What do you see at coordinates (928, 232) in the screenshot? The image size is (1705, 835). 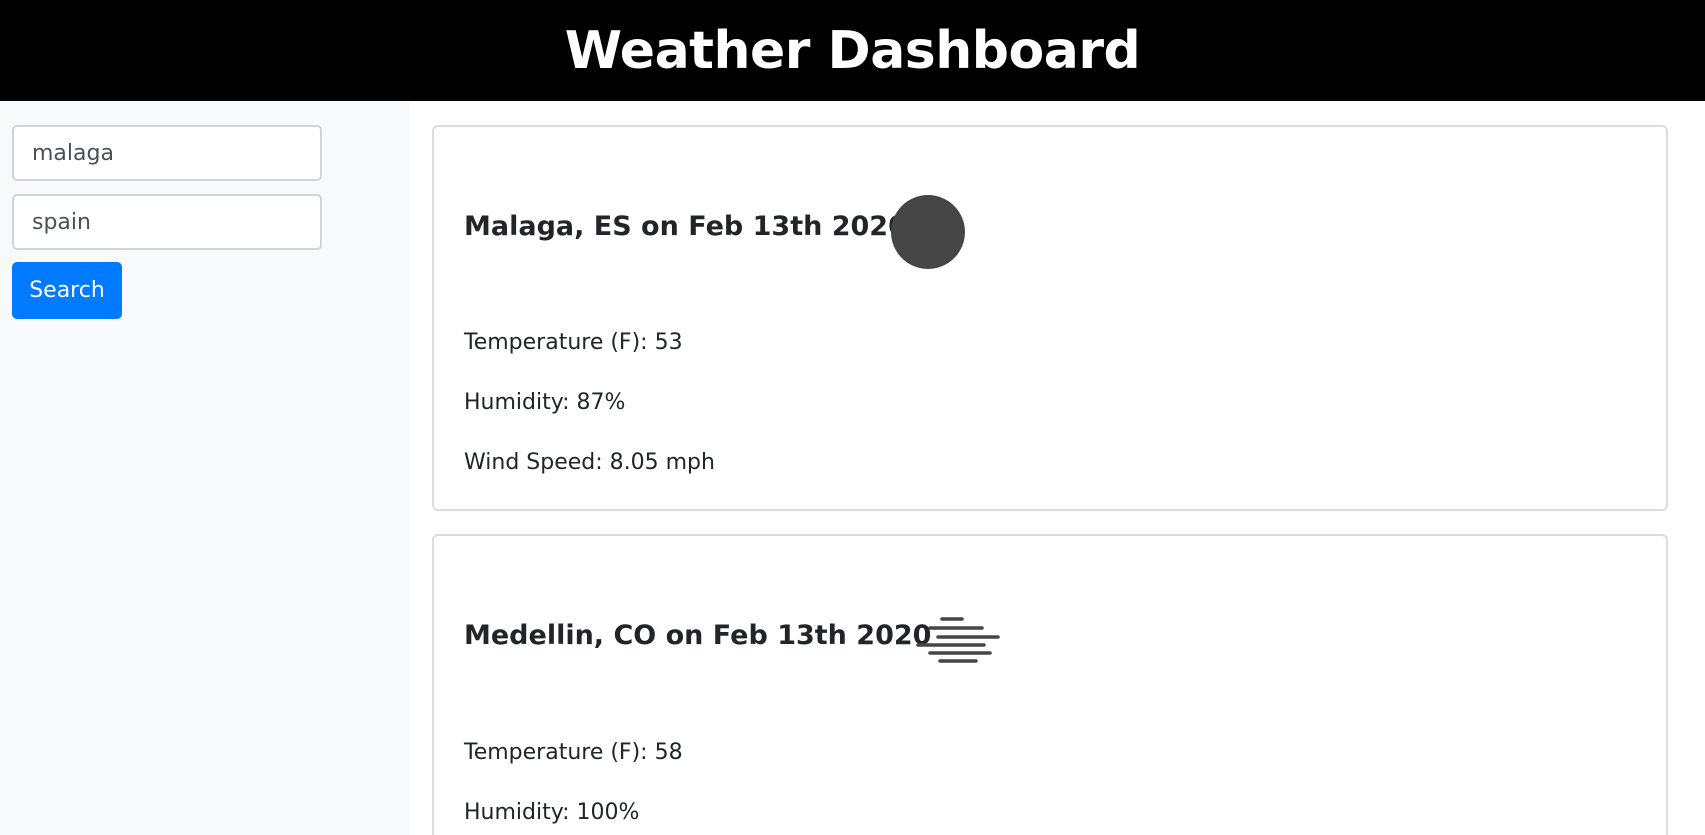 I see `clear-sky-icon` at bounding box center [928, 232].